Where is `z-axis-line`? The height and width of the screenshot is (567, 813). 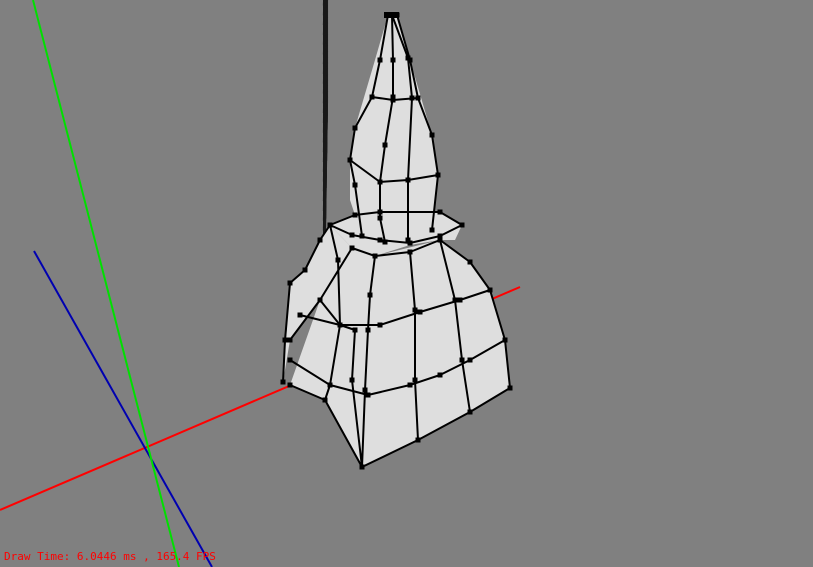 z-axis-line is located at coordinates (123, 408).